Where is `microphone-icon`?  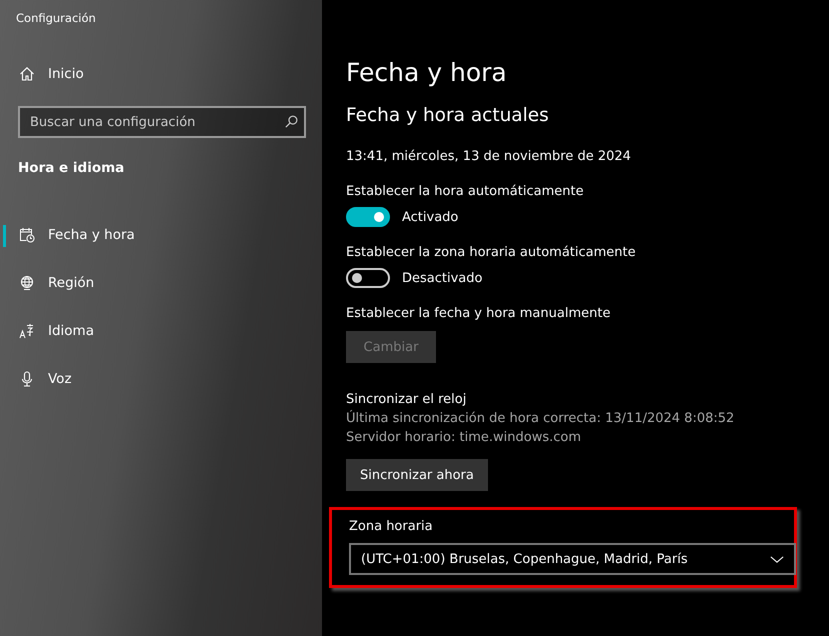
microphone-icon is located at coordinates (27, 379).